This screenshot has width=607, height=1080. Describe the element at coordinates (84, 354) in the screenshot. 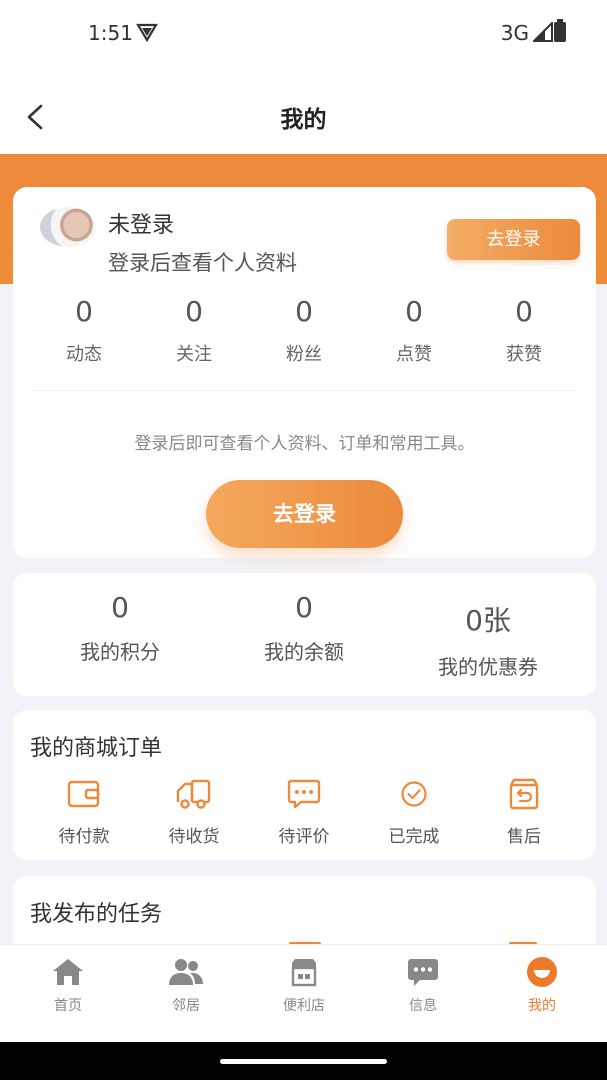

I see `stat-label: 动态` at that location.